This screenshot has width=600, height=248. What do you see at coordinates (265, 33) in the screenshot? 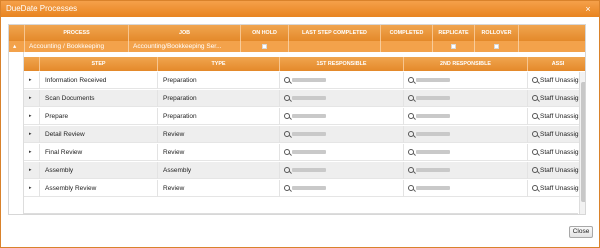
I see `header-on-hold: ON HOLD` at bounding box center [265, 33].